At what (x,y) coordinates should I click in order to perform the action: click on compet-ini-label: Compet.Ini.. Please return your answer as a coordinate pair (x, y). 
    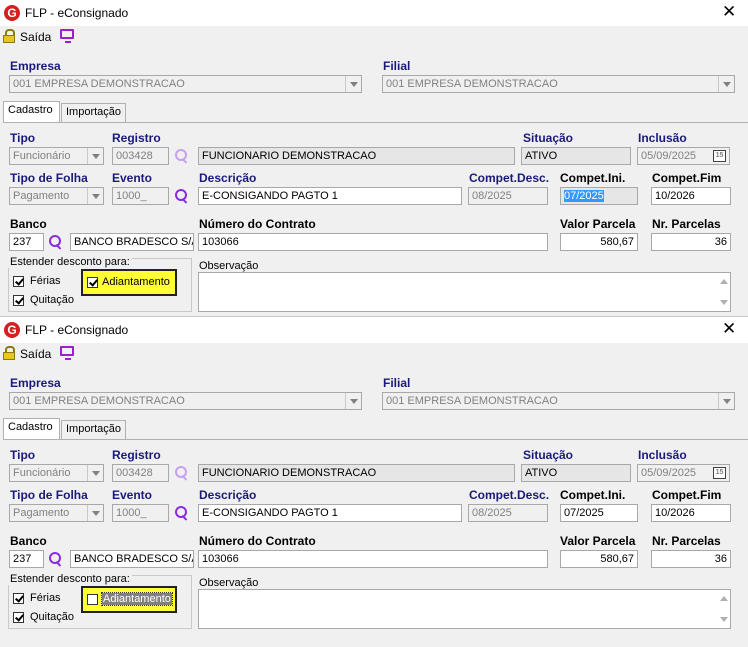
    Looking at the image, I should click on (593, 178).